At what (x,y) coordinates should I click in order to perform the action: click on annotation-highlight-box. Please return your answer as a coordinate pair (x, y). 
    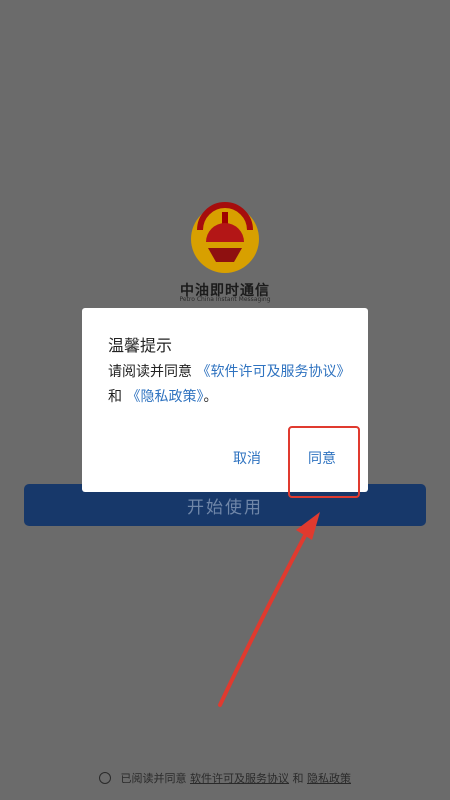
    Looking at the image, I should click on (324, 462).